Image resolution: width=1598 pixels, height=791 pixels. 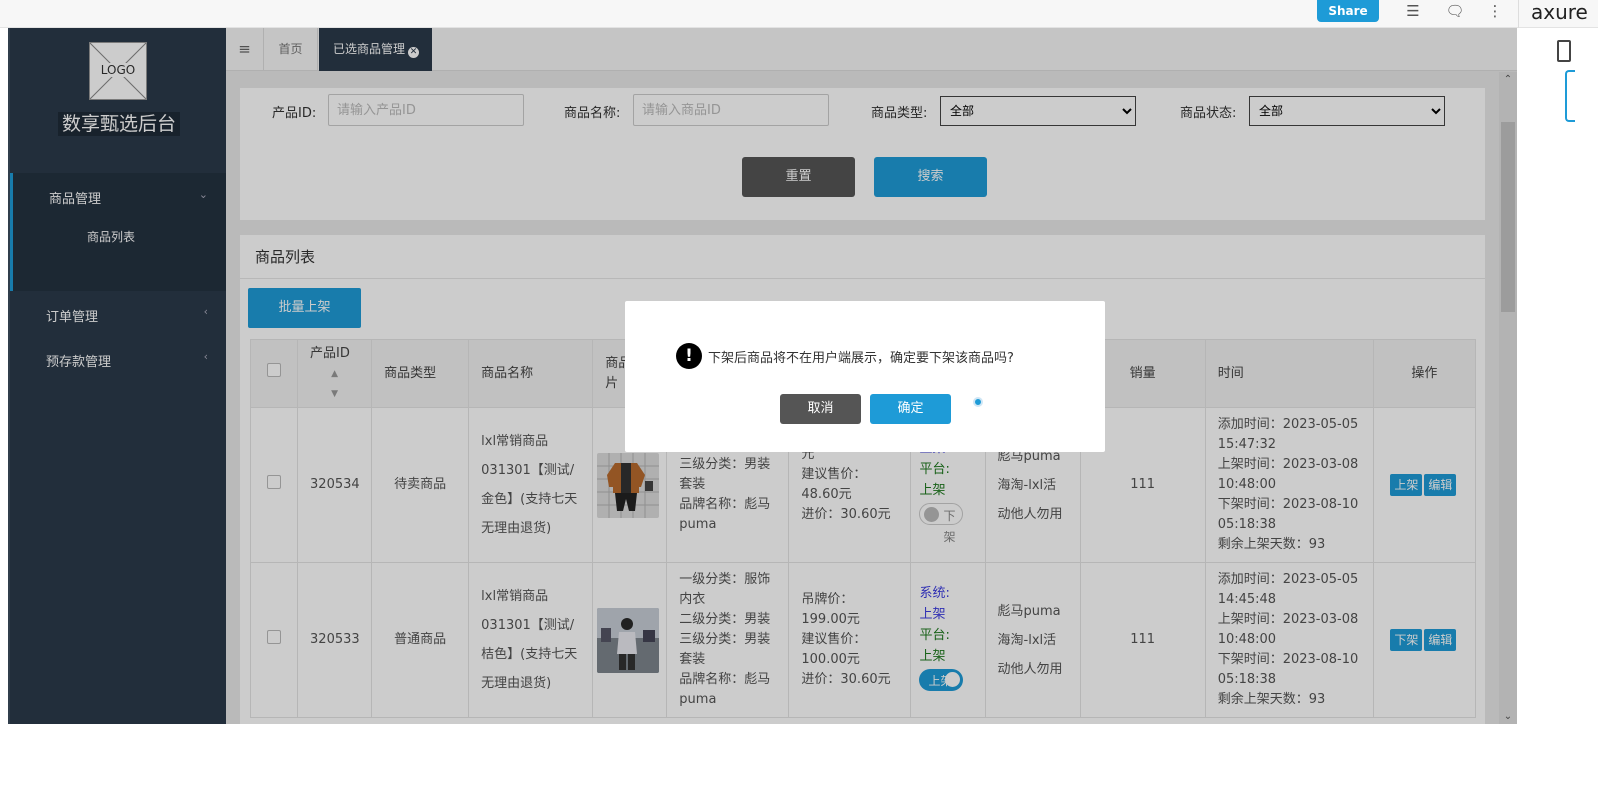 What do you see at coordinates (1570, 96) in the screenshot?
I see `panel-tab-icon` at bounding box center [1570, 96].